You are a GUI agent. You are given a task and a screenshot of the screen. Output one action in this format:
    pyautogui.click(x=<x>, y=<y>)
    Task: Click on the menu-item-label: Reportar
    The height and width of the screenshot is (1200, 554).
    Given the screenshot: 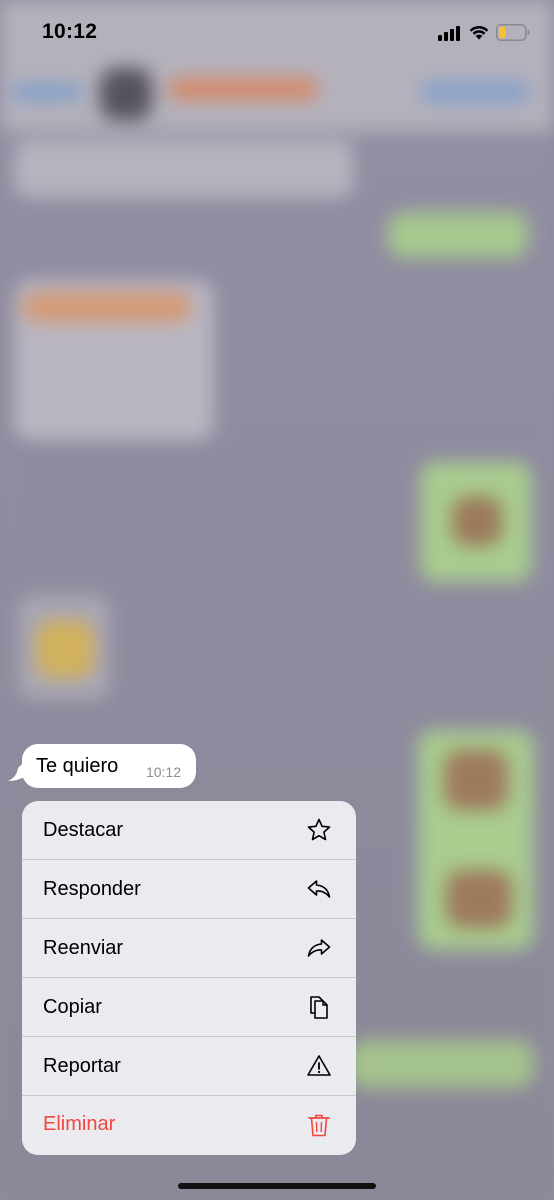 What is the action you would take?
    pyautogui.click(x=82, y=1065)
    